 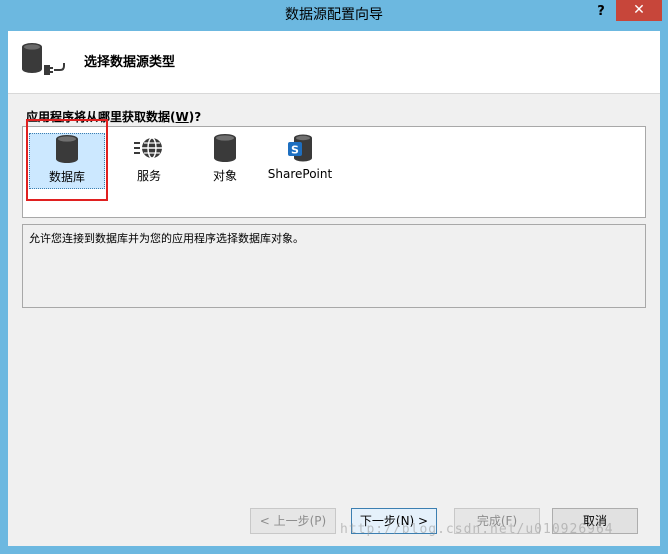 What do you see at coordinates (101, 117) in the screenshot?
I see `question-text: 应用程序将从哪里获取数据(` at bounding box center [101, 117].